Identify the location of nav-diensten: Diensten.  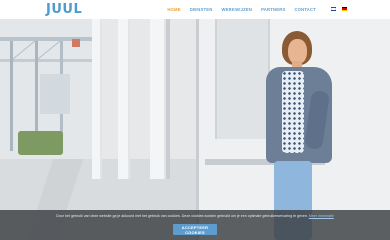
(201, 9).